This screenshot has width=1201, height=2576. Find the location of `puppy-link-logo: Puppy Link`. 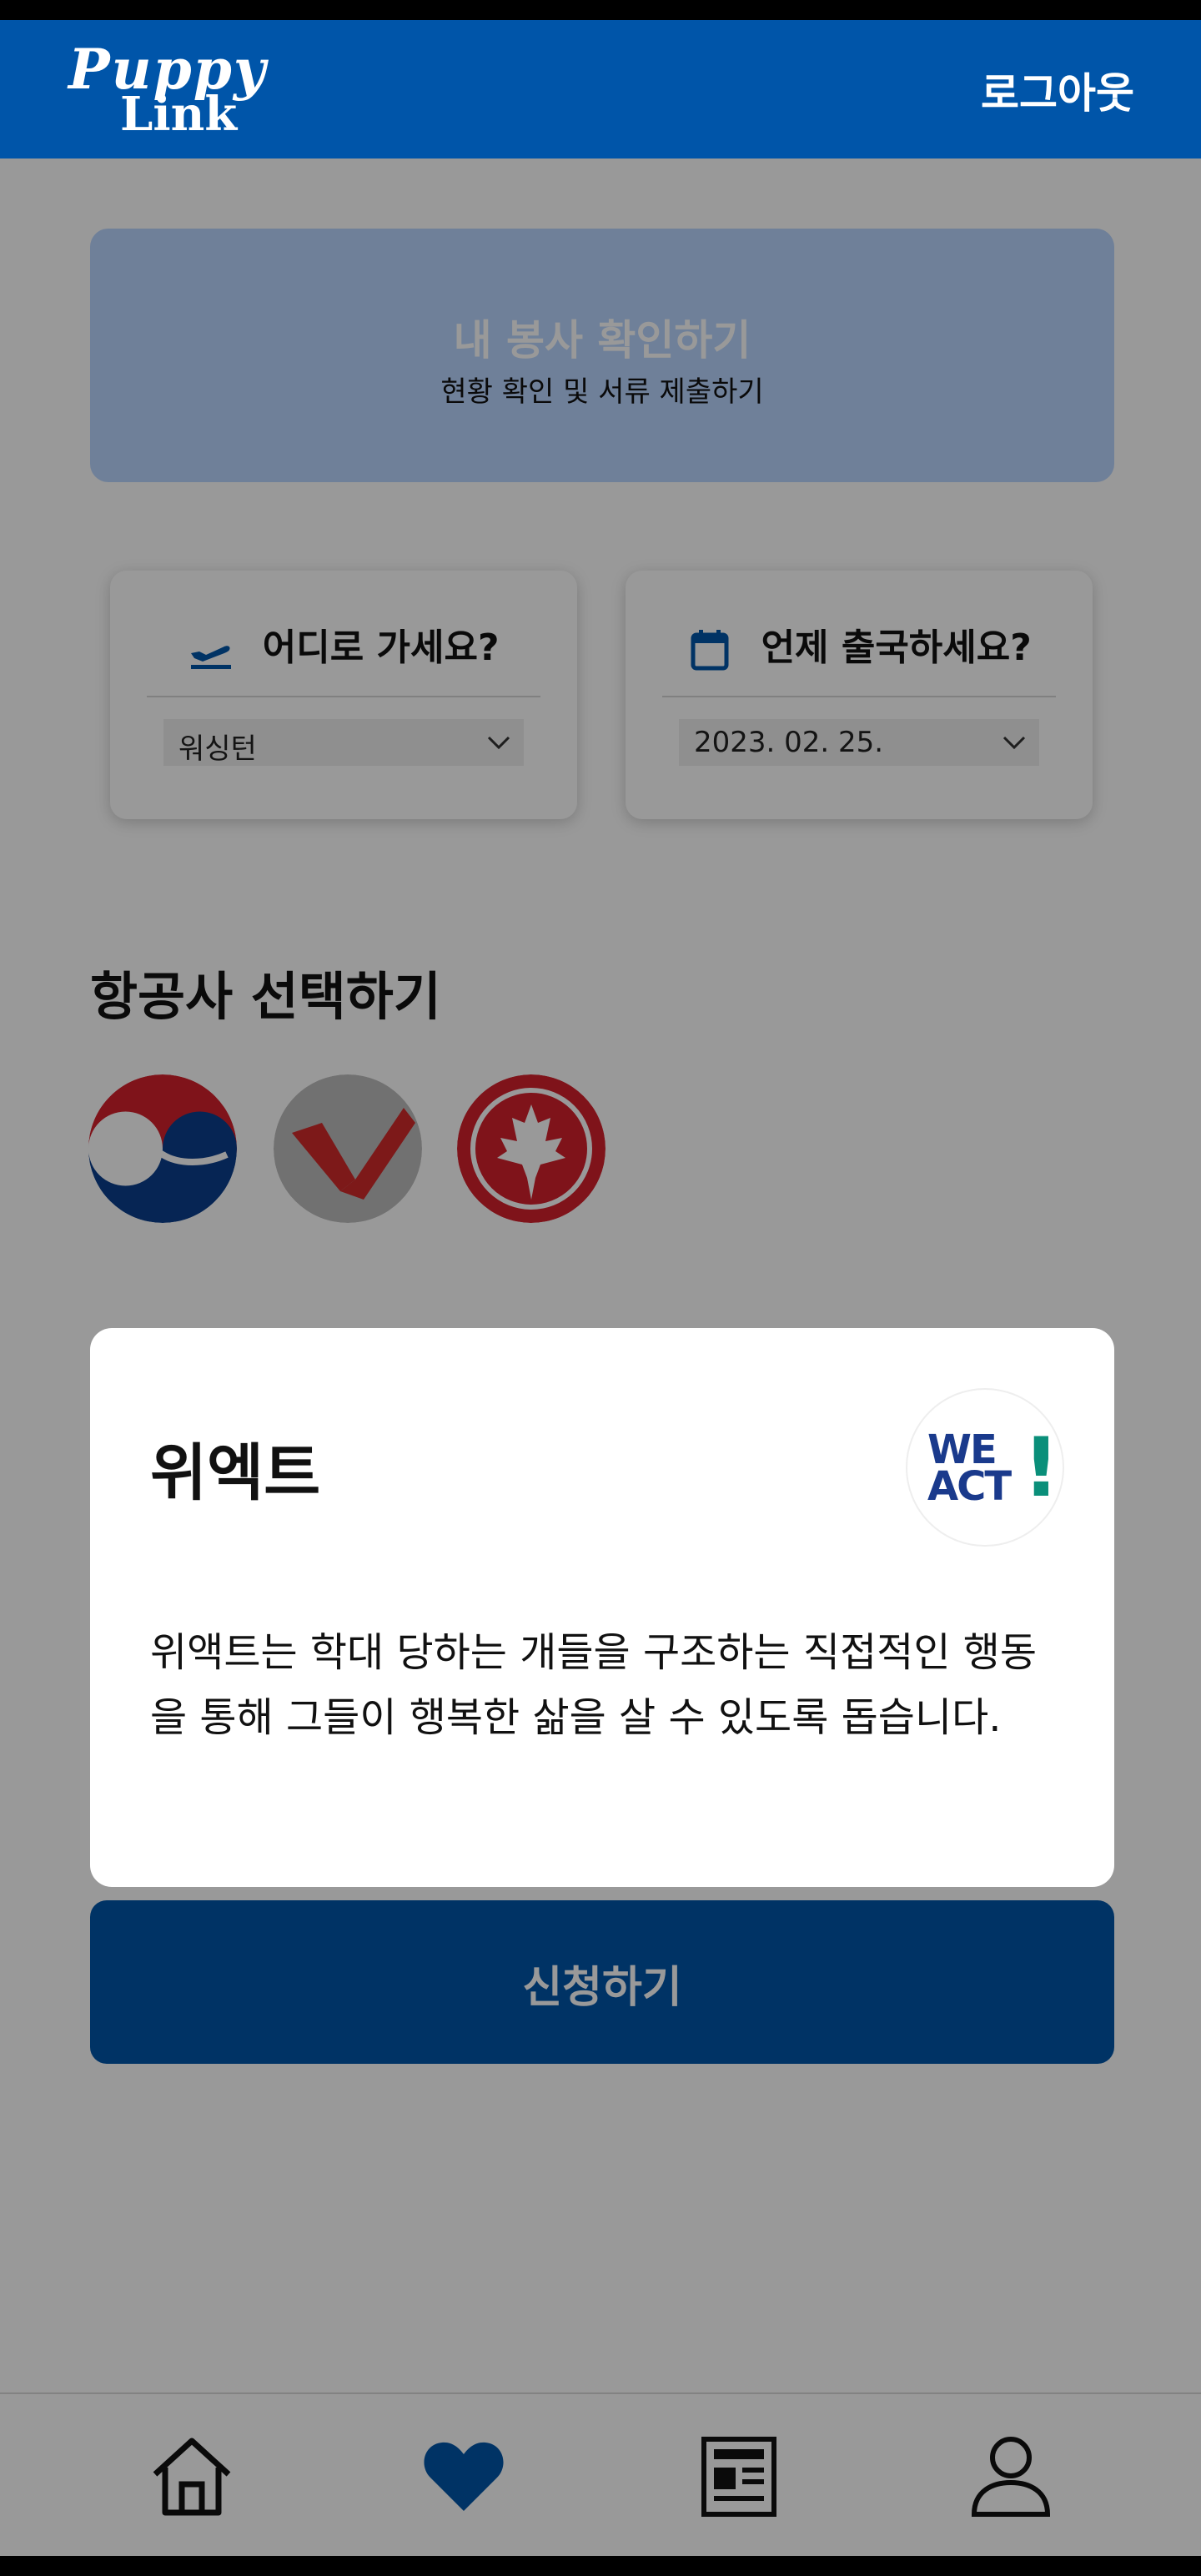

puppy-link-logo: Puppy Link is located at coordinates (194, 91).